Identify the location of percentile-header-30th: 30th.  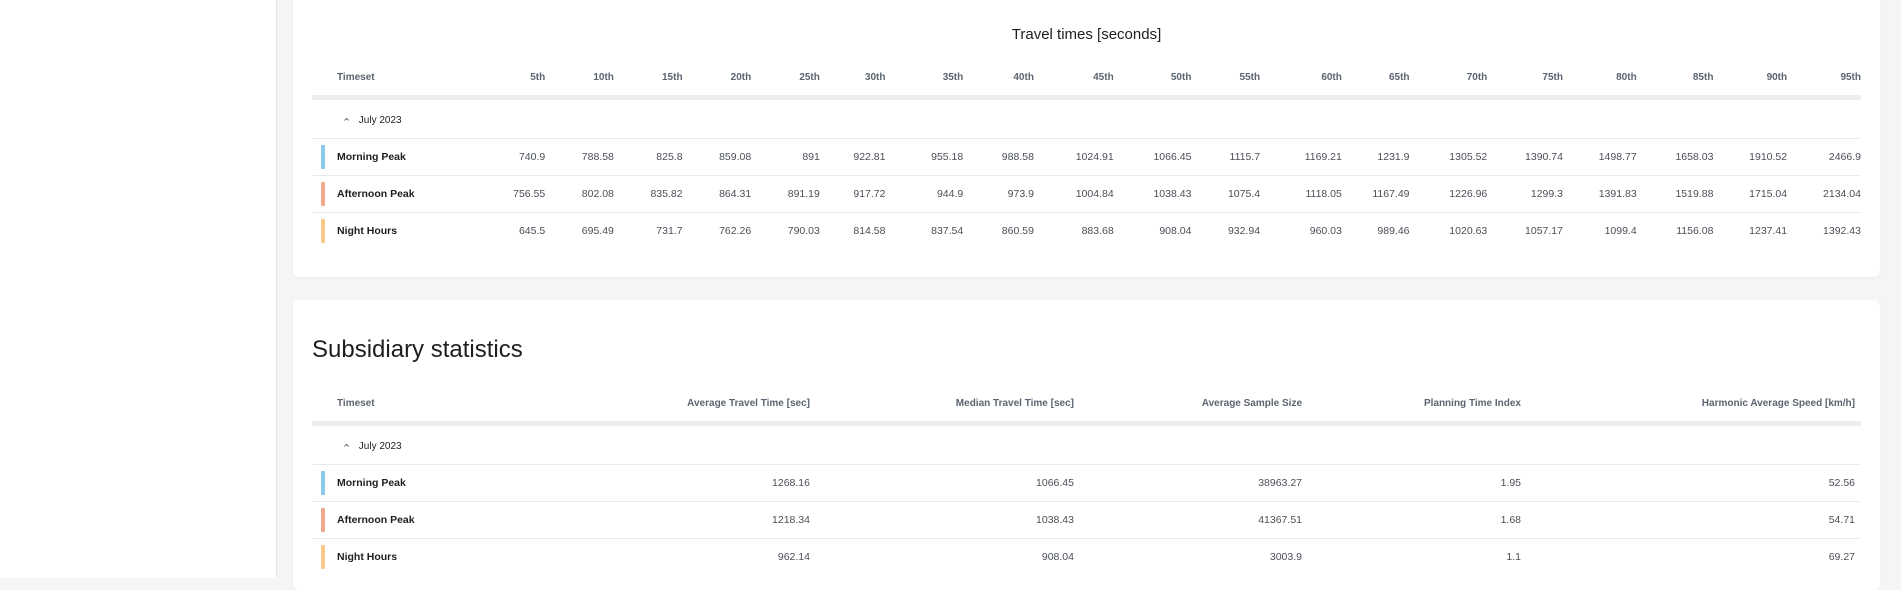
(852, 79).